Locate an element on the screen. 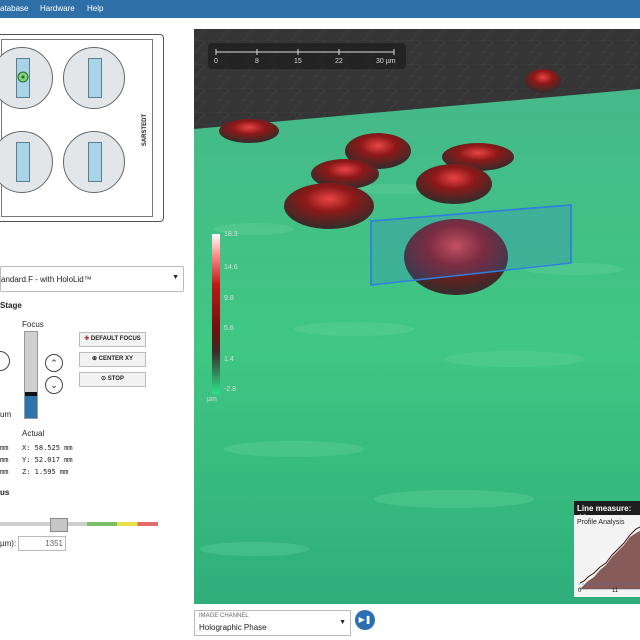 This screenshot has height=640, width=640. actual-label: Actual is located at coordinates (33, 433).